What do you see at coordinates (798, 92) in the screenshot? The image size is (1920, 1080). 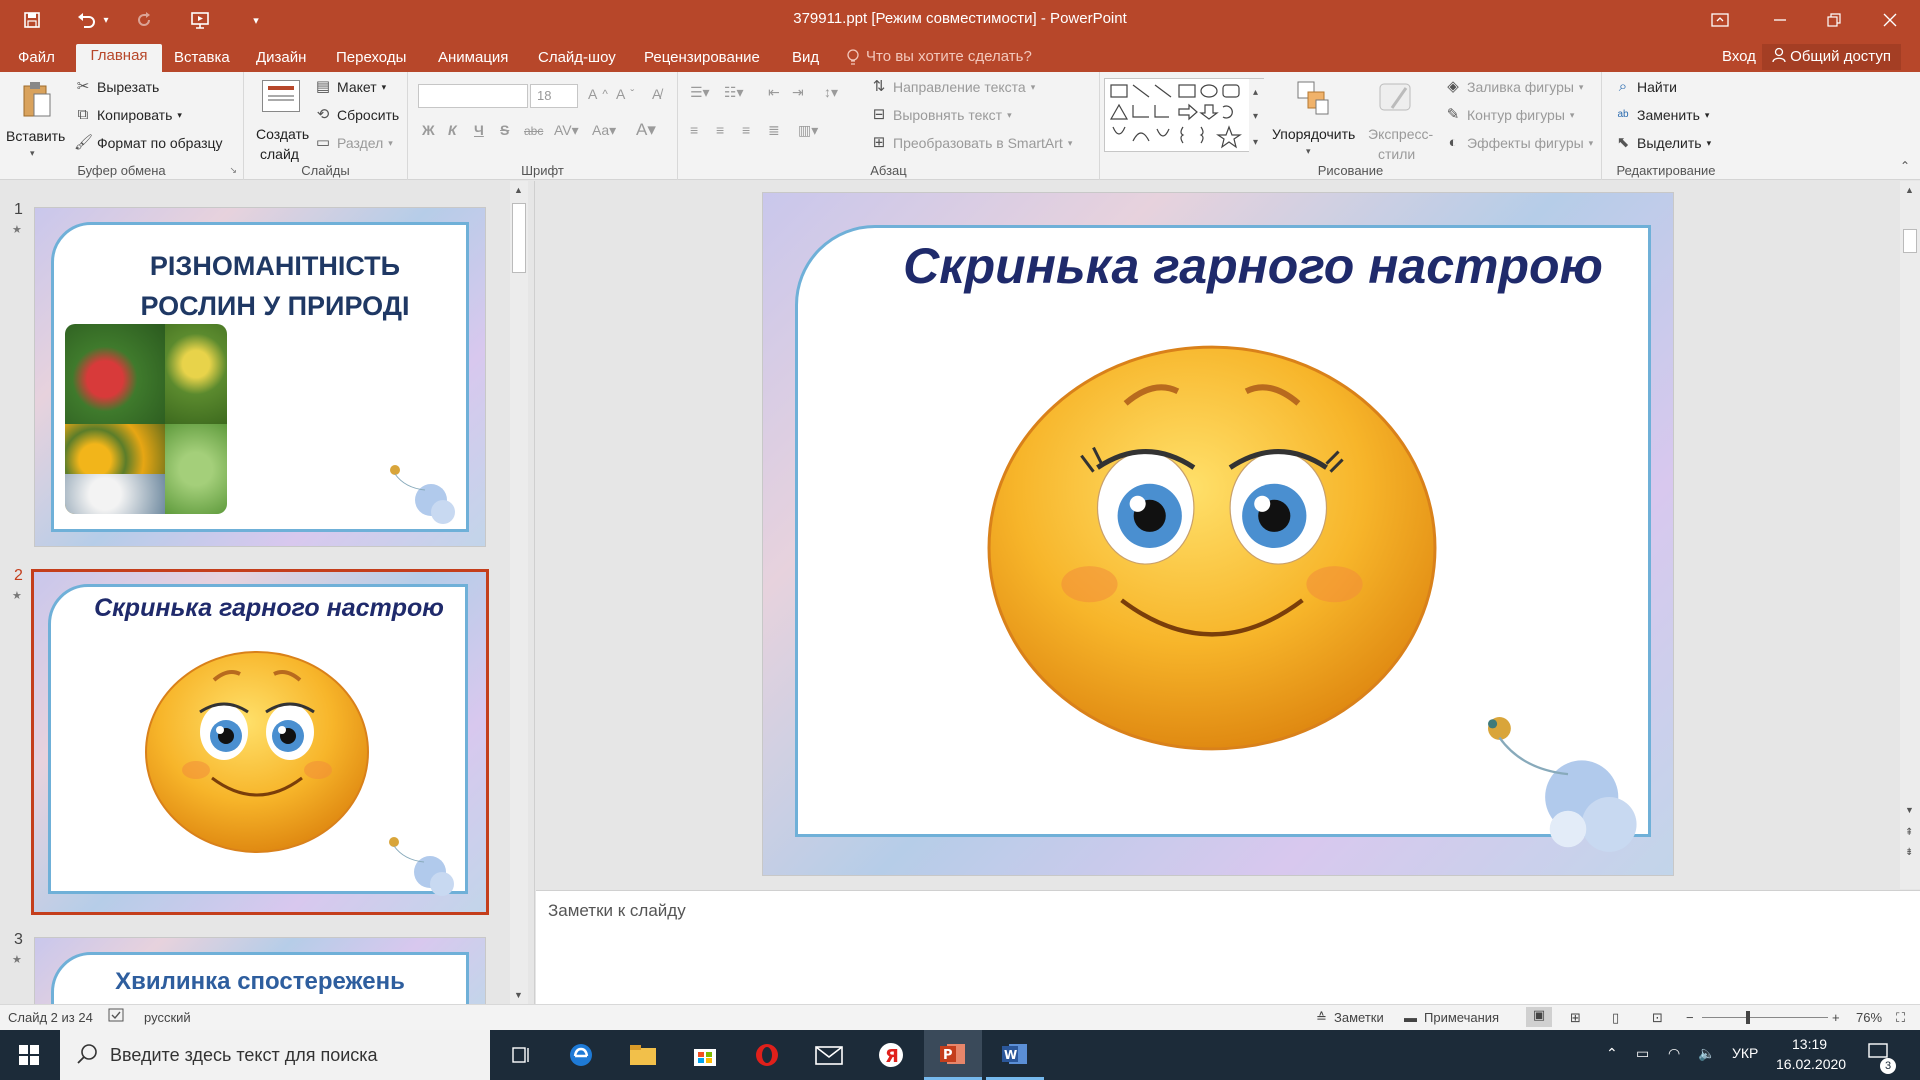 I see `increase-indent-icon: ⇥` at bounding box center [798, 92].